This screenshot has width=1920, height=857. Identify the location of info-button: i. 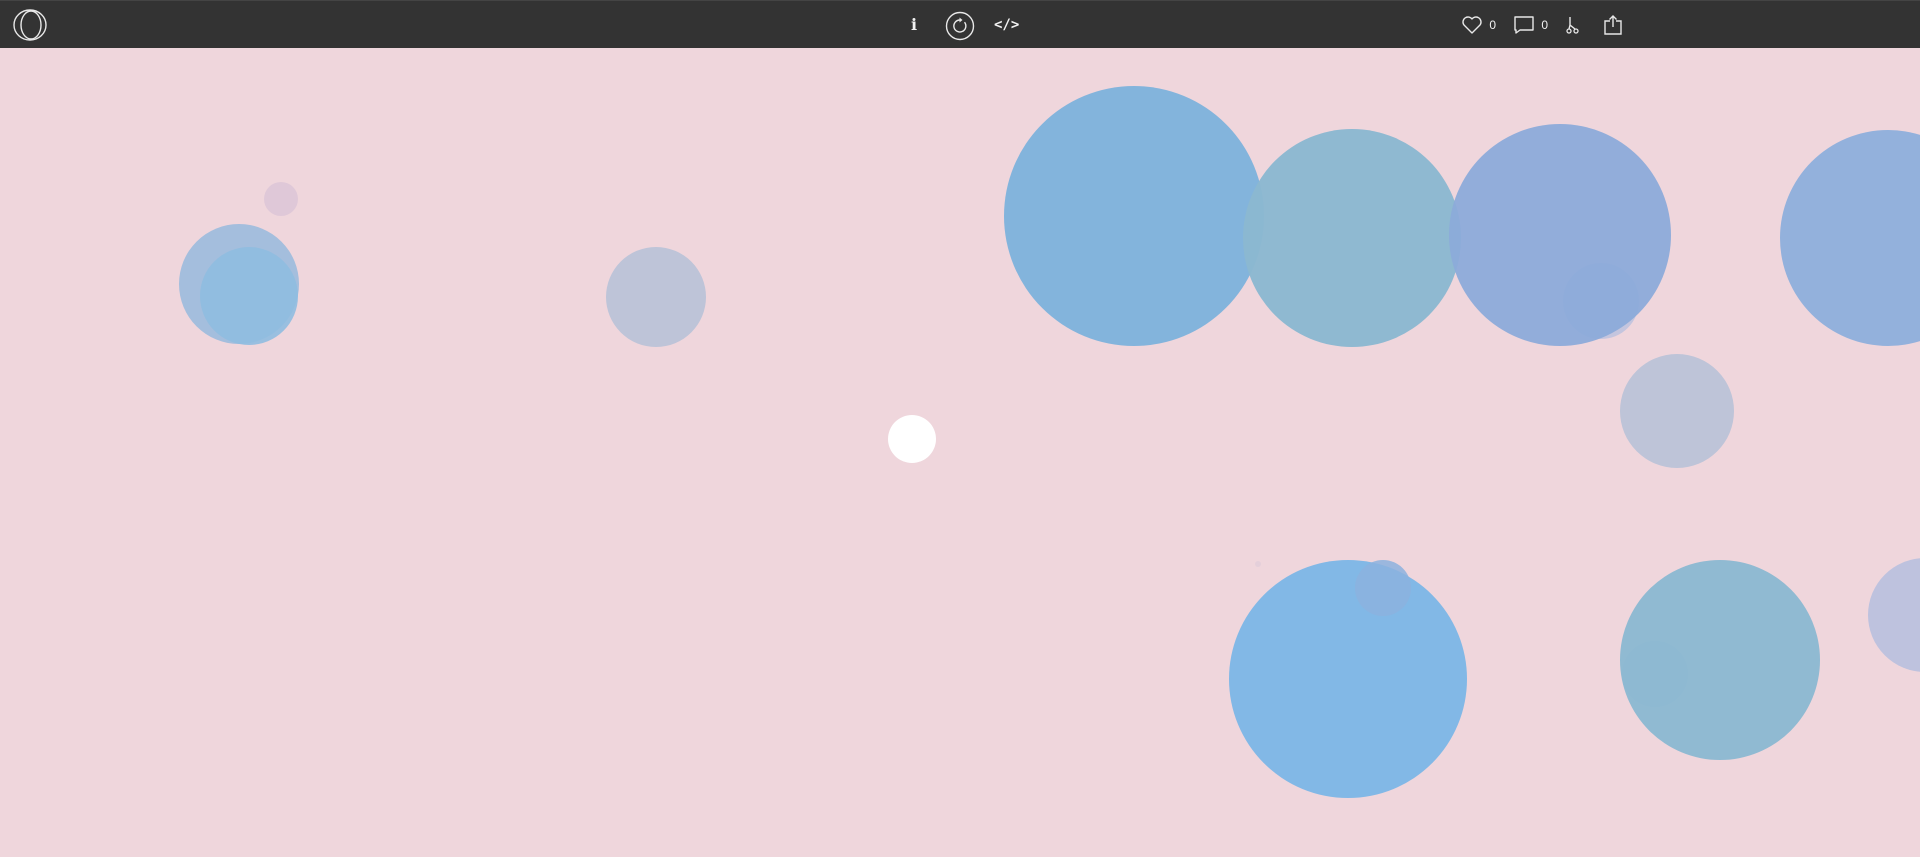
(914, 25).